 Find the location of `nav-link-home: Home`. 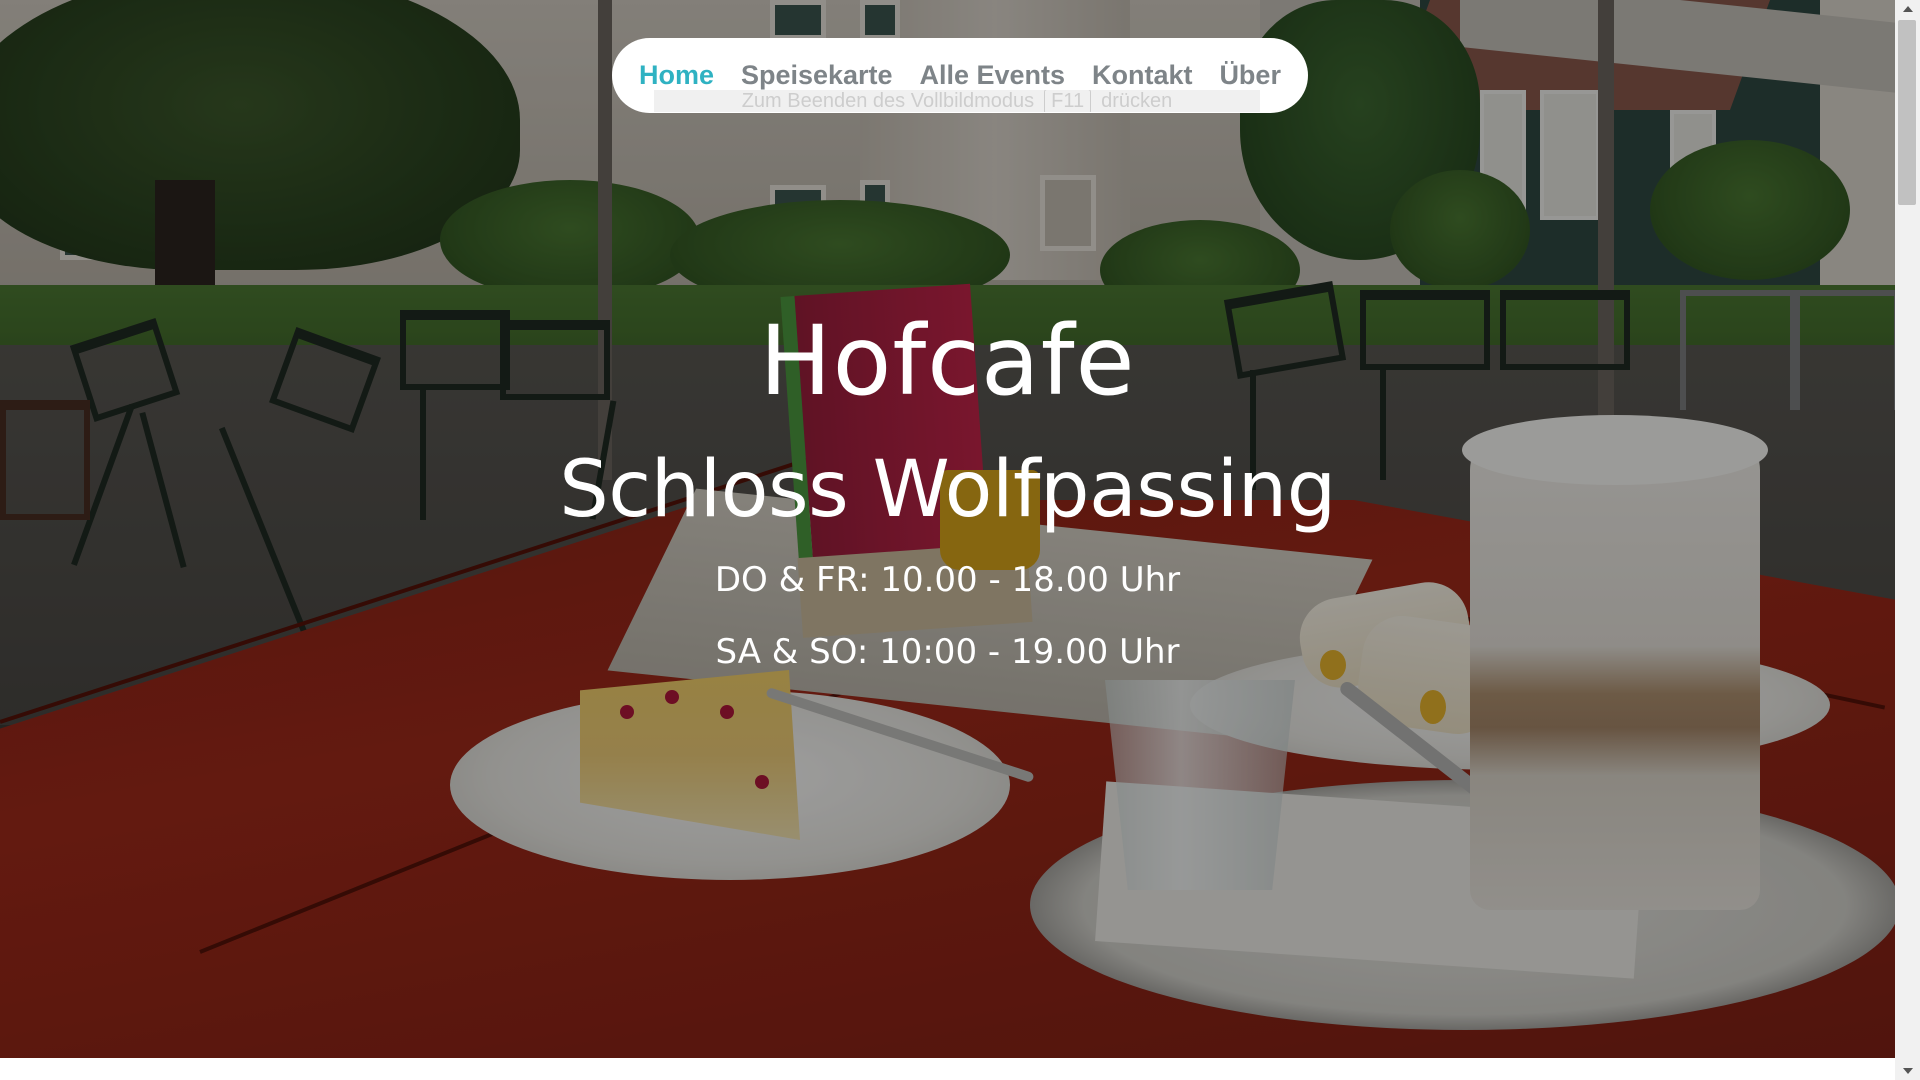

nav-link-home: Home is located at coordinates (676, 75).